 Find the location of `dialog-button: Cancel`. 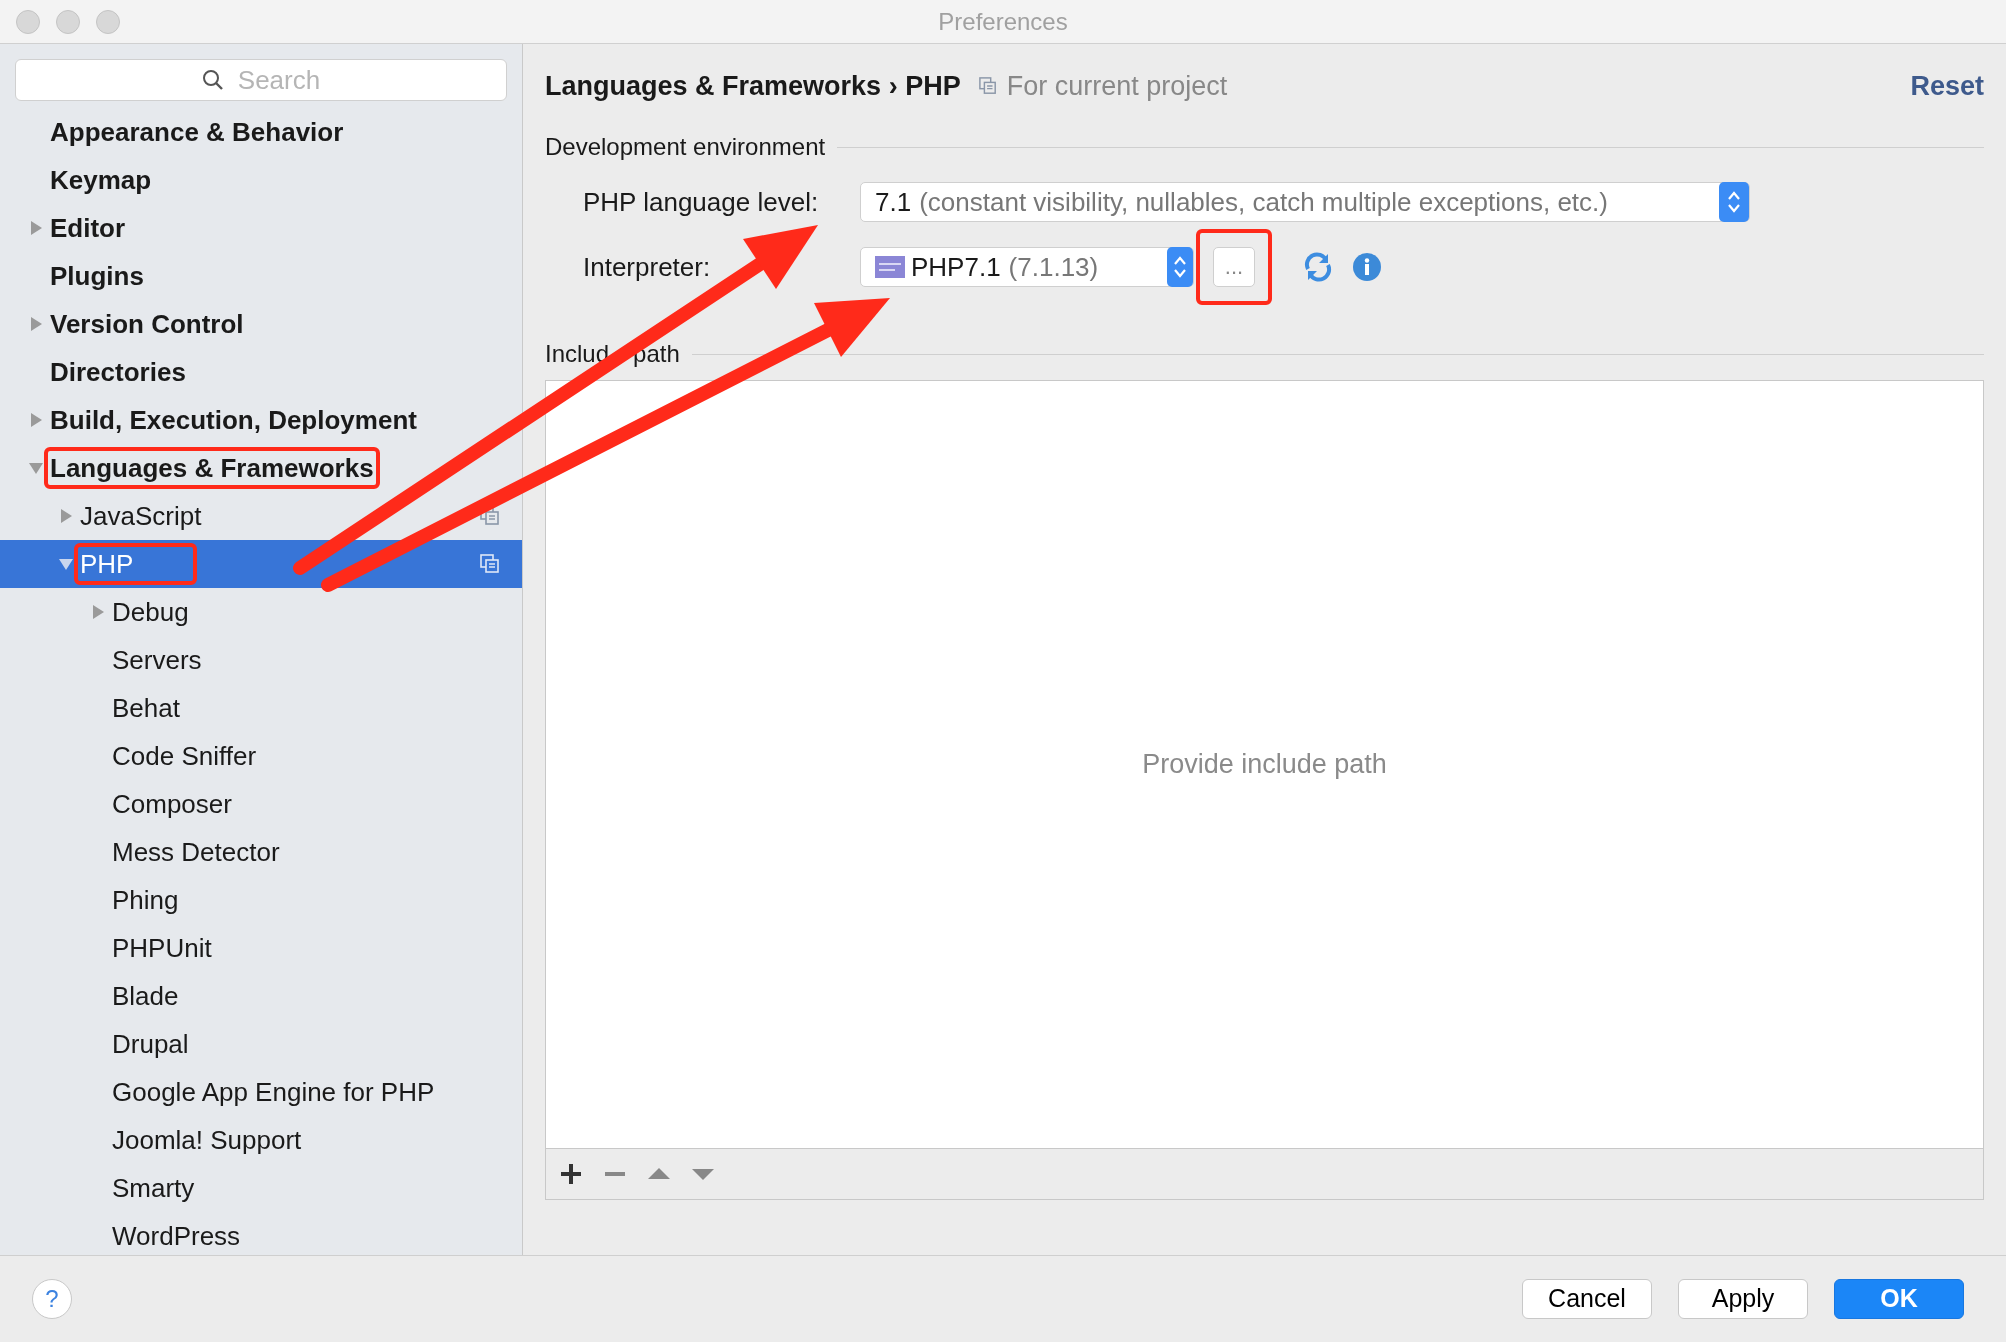

dialog-button: Cancel is located at coordinates (1587, 1299).